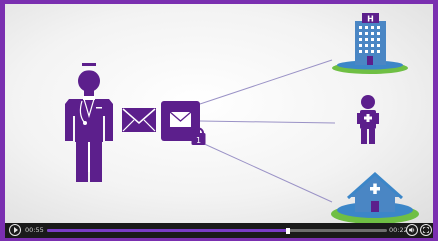 This screenshot has width=438, height=241. What do you see at coordinates (370, 19) in the screenshot?
I see `hospital-sign: H` at bounding box center [370, 19].